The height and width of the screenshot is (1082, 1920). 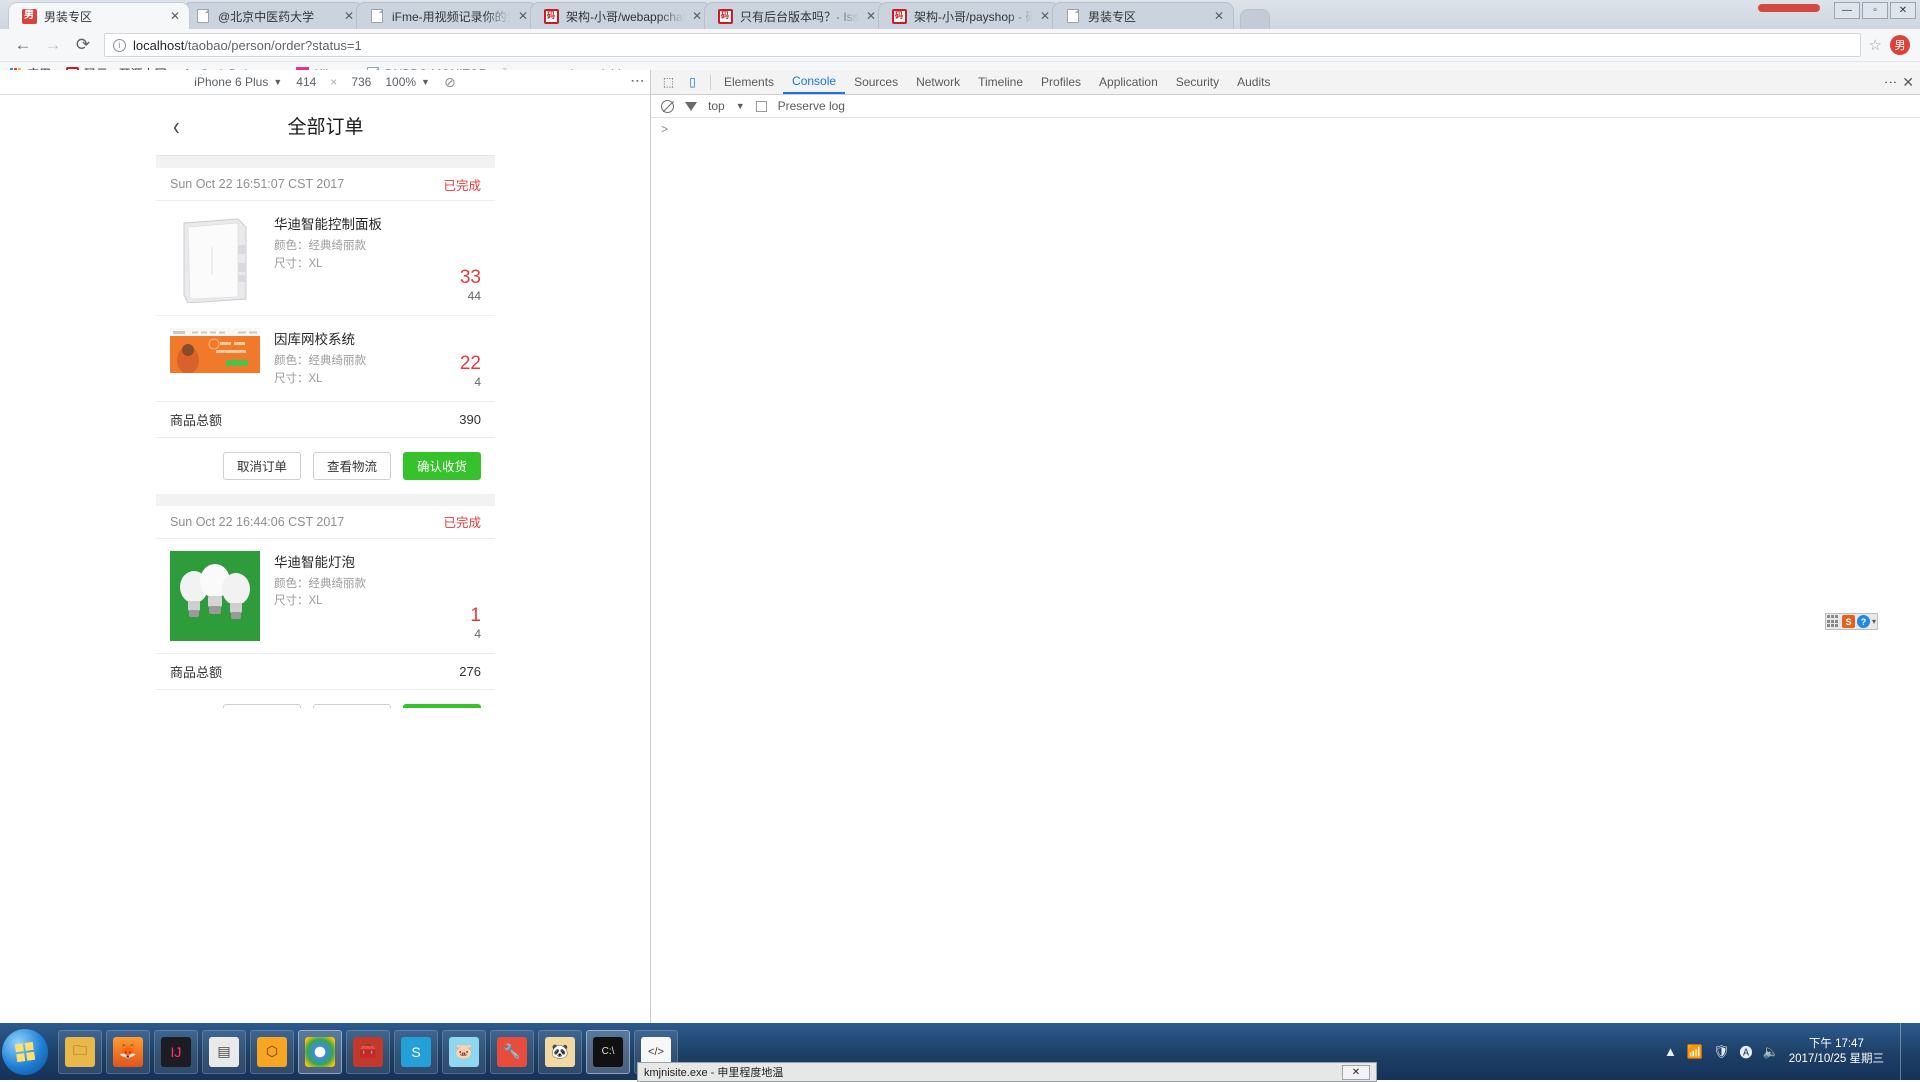 What do you see at coordinates (1905, 1051) in the screenshot?
I see `show-desktop-button` at bounding box center [1905, 1051].